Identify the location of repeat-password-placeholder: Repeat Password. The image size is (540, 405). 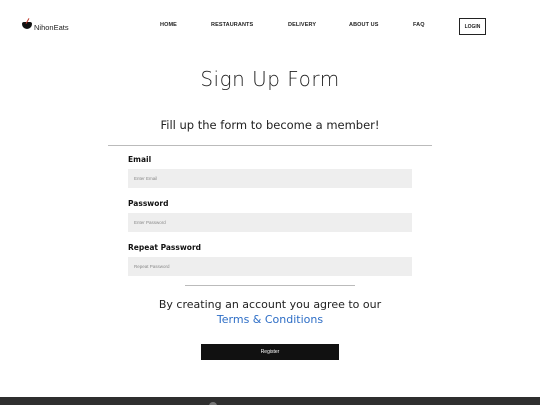
(152, 266).